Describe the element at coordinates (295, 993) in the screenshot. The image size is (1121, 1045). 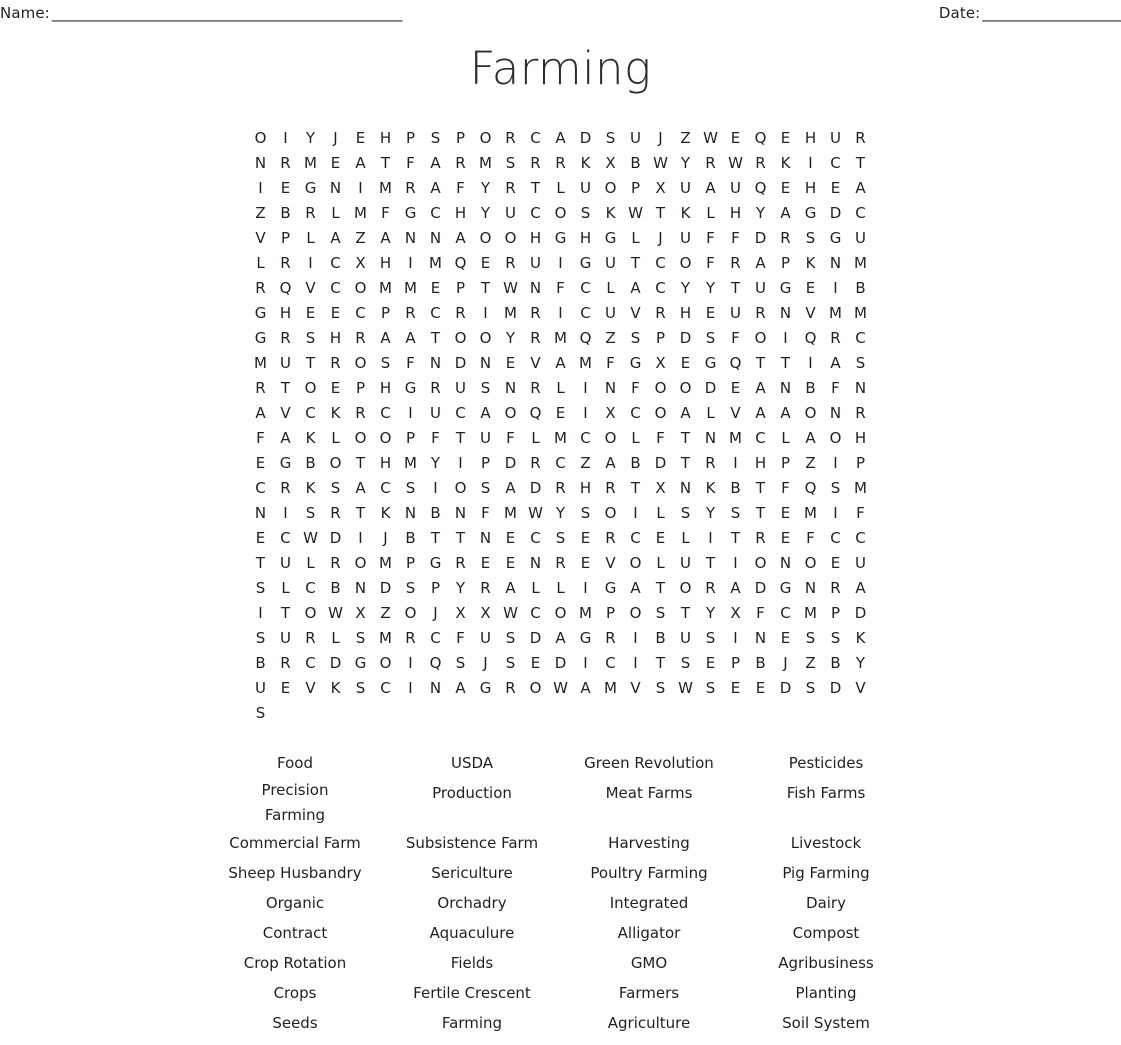
I see `word-list-item: Crops` at that location.